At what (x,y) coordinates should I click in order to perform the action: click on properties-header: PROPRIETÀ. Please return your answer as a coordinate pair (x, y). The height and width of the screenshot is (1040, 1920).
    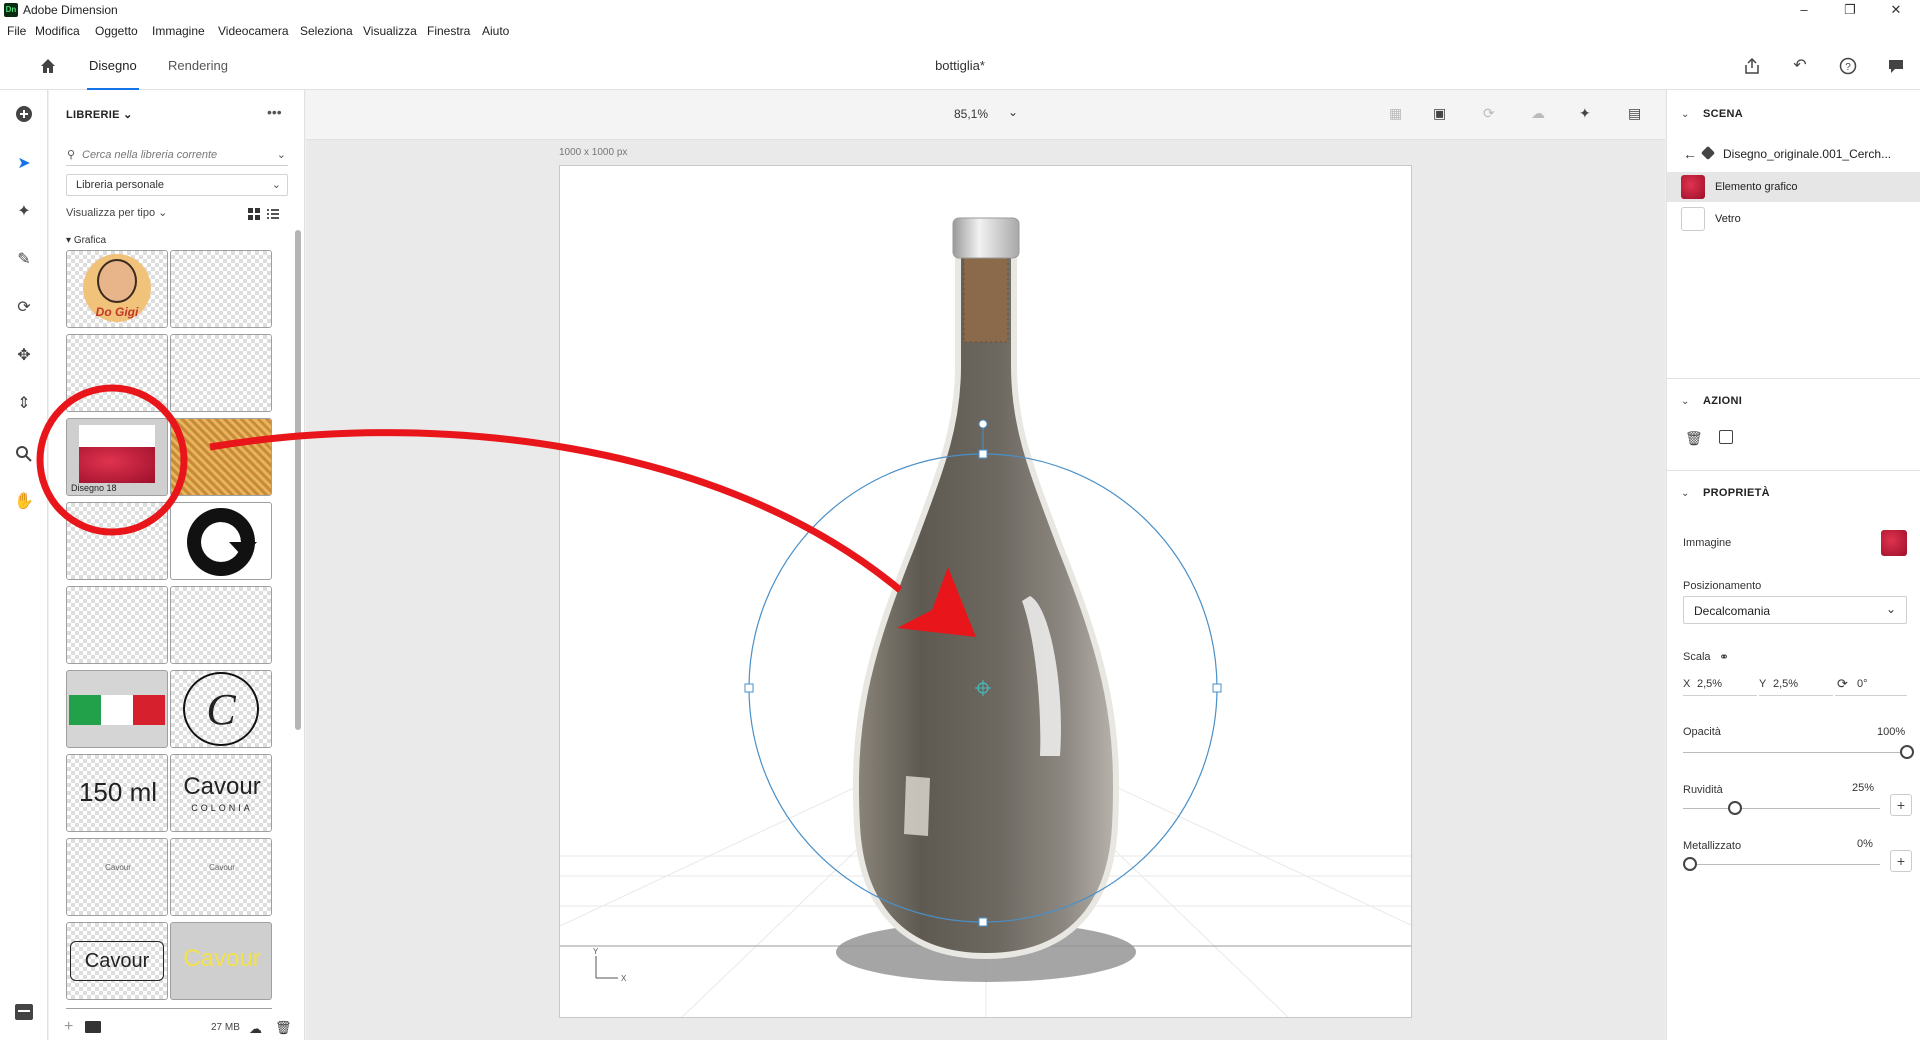
    Looking at the image, I should click on (1736, 493).